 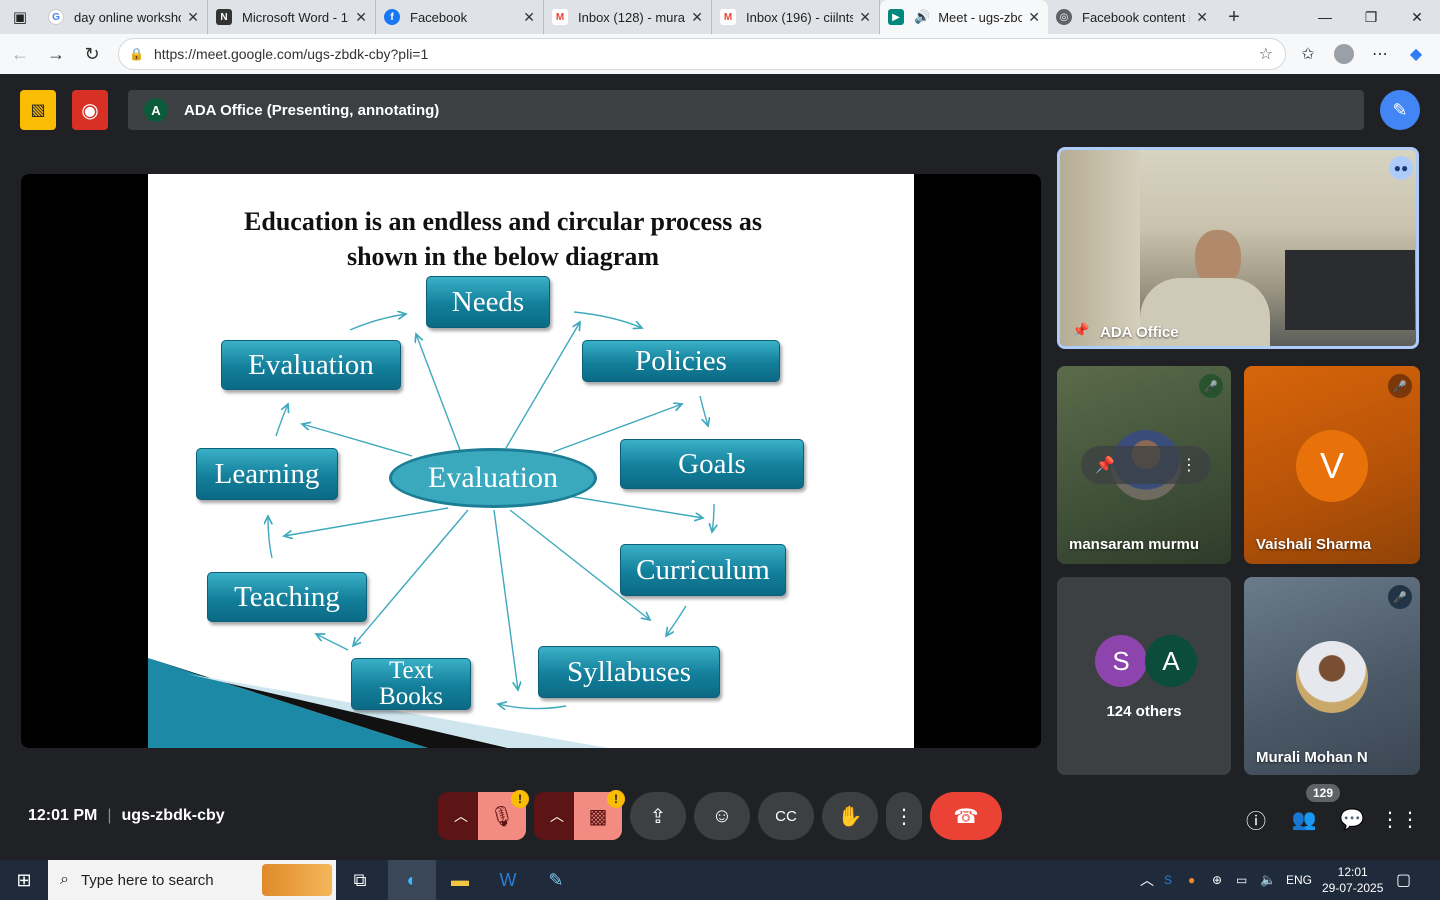 What do you see at coordinates (173, 815) in the screenshot?
I see `meeting-code: ugs-zbdk-cby` at bounding box center [173, 815].